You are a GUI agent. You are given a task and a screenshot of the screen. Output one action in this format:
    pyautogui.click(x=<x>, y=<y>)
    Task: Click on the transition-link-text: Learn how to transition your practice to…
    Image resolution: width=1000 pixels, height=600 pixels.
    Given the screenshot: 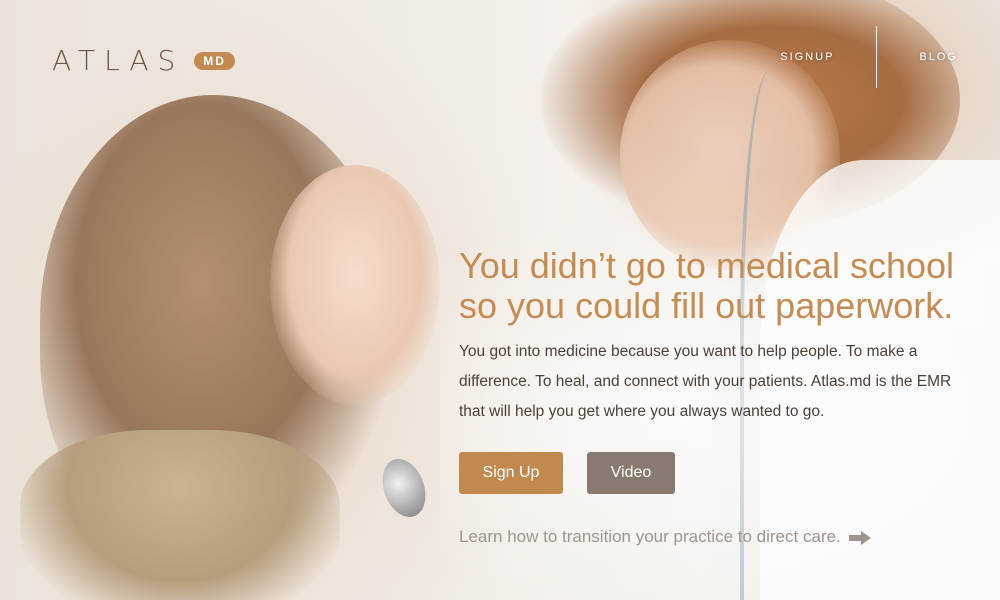 What is the action you would take?
    pyautogui.click(x=650, y=536)
    